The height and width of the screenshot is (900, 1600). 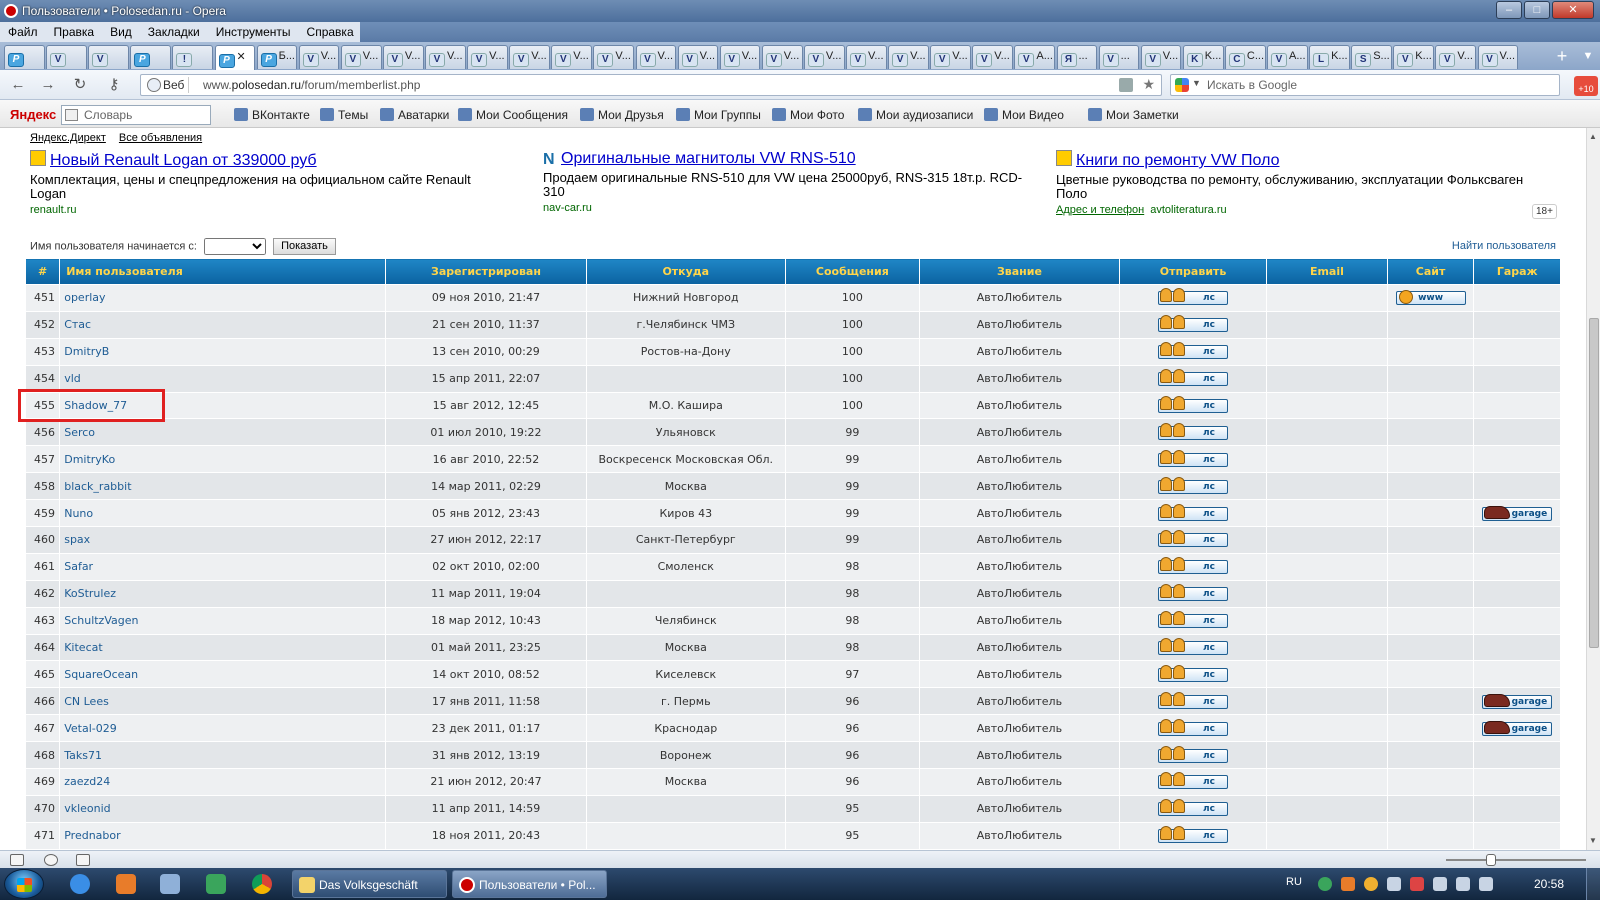 I want to click on network-icon, so click(x=1463, y=884).